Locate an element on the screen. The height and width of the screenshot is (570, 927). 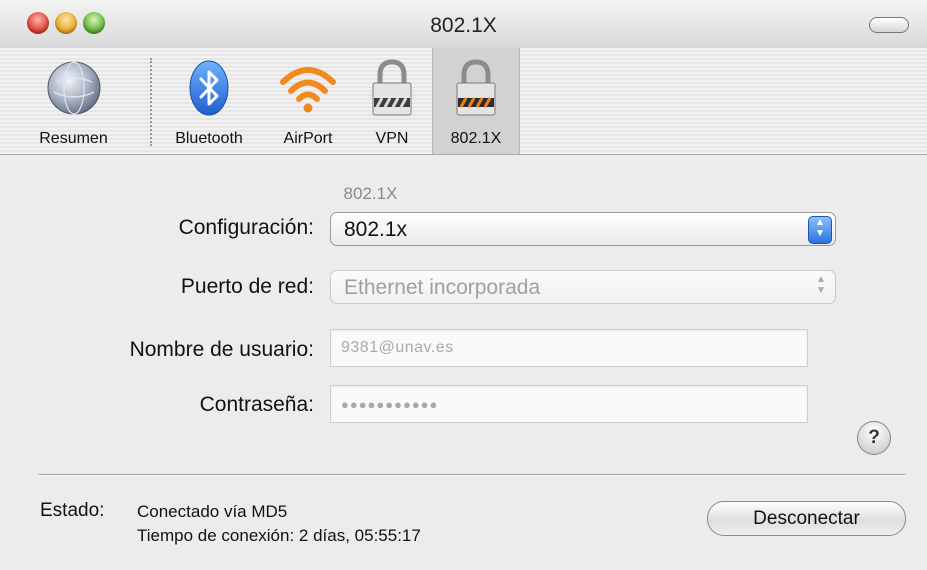
estado-label: Estado: is located at coordinates (72, 510).